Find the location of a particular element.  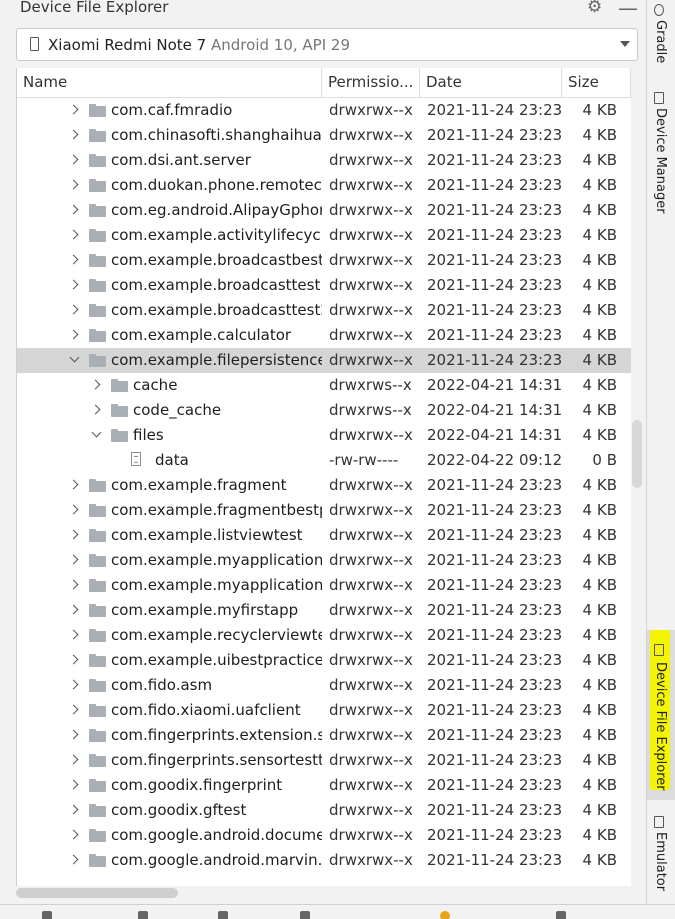

name-cell: com.goodix.fingerprint is located at coordinates (169, 785).